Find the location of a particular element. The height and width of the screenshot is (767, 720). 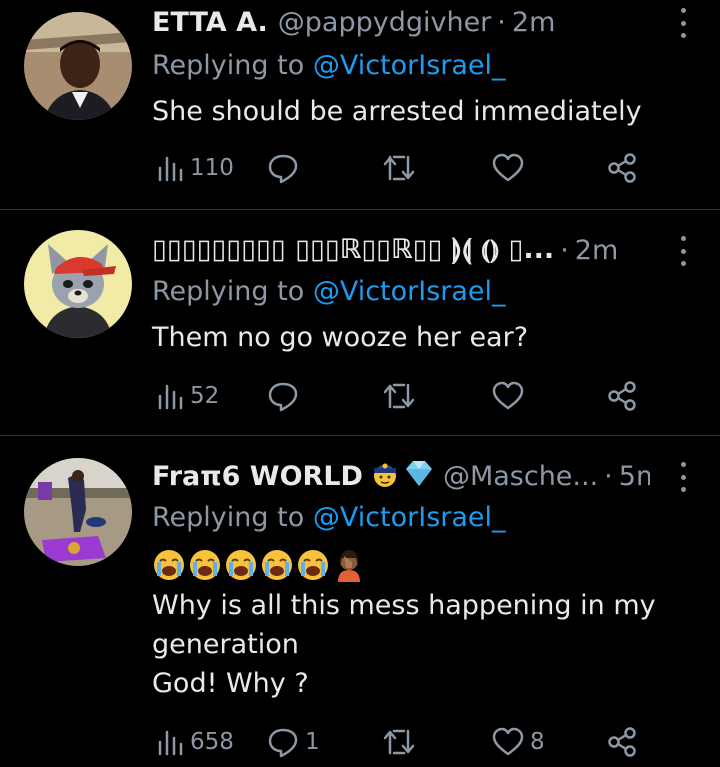

action-bar: 658 1 8 is located at coordinates (397, 742).